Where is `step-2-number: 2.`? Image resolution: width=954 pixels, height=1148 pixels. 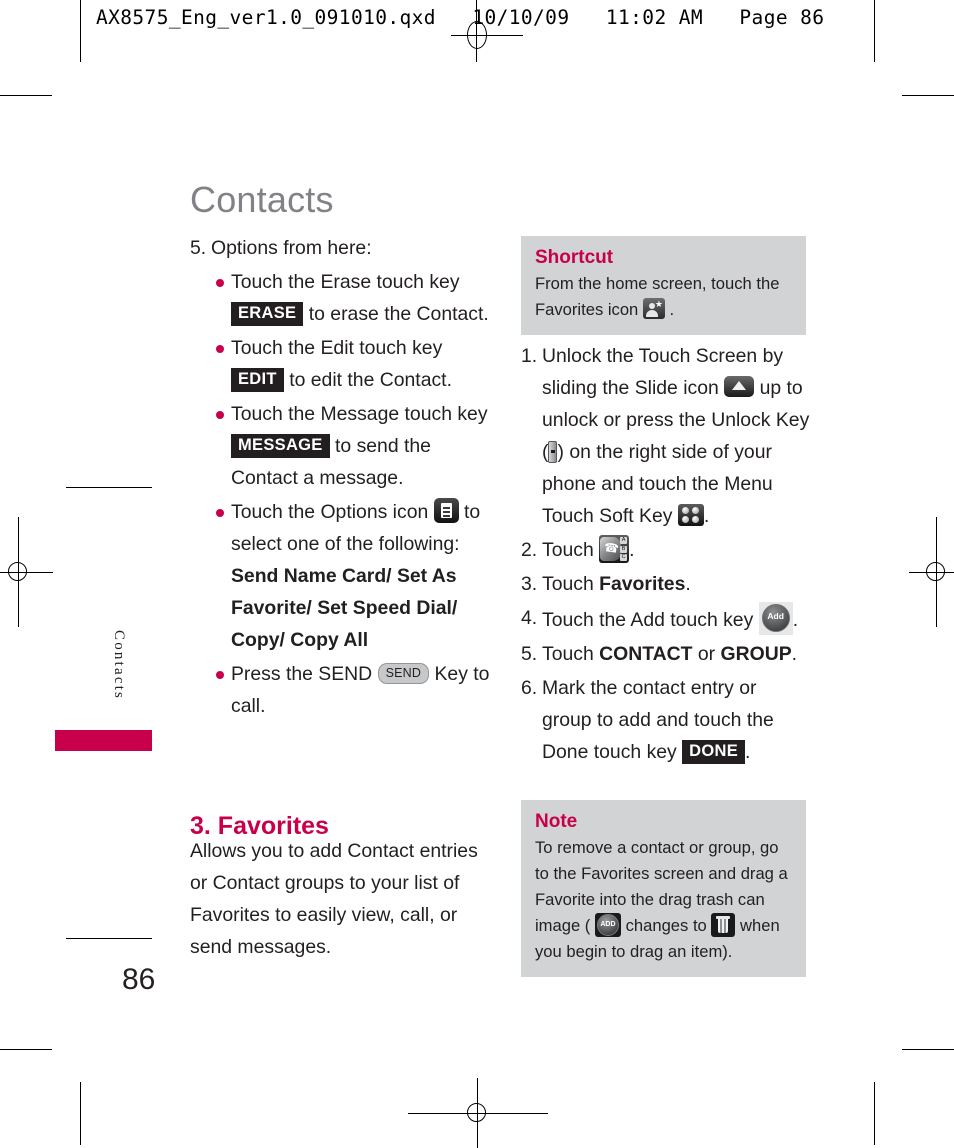 step-2-number: 2. is located at coordinates (529, 550).